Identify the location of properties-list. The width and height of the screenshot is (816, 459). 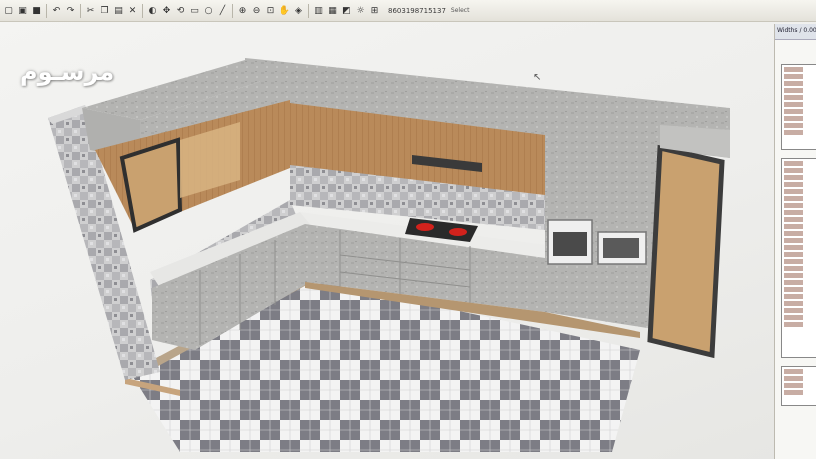
(798, 107).